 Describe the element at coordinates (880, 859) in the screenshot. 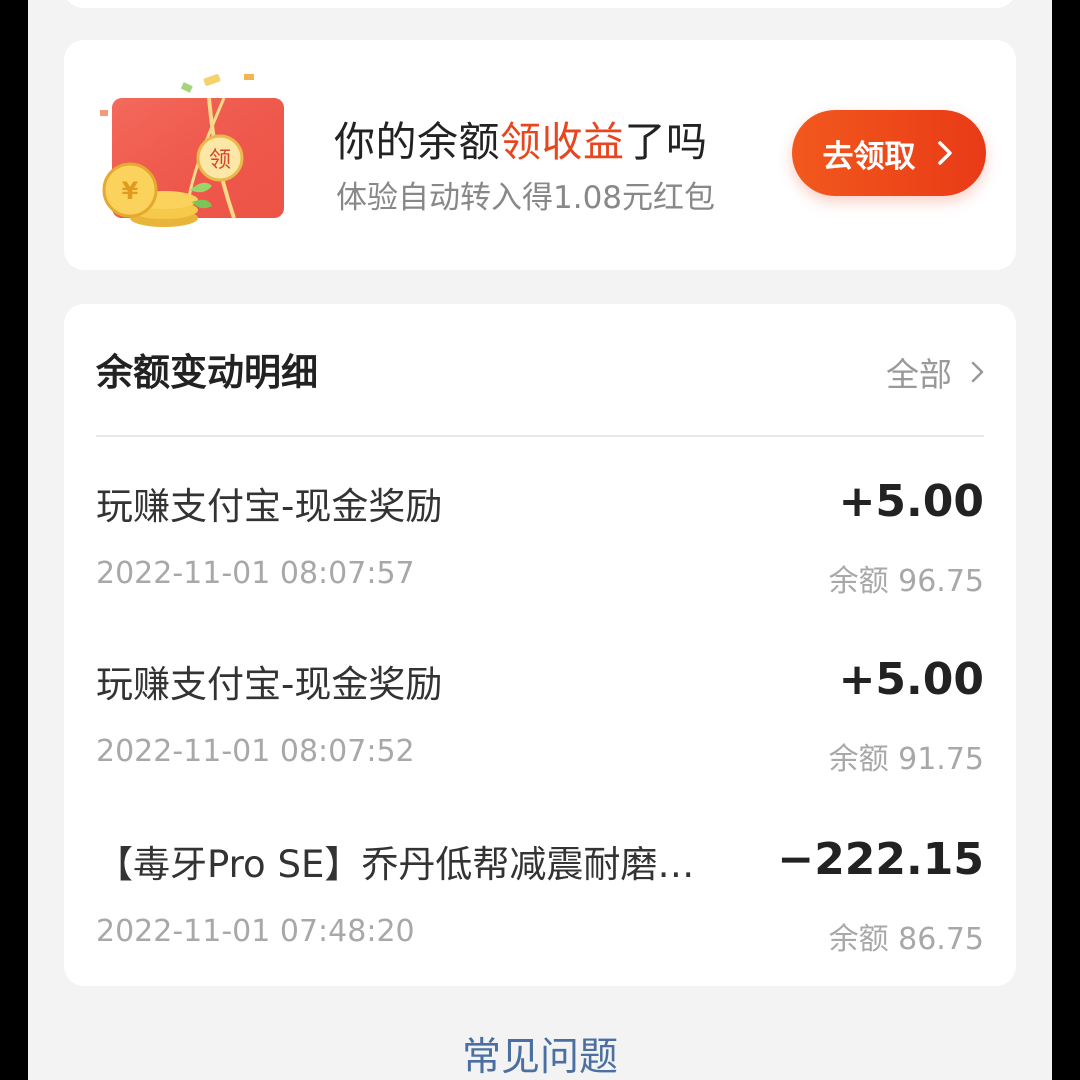

I see `transaction-amount: −222.15` at that location.